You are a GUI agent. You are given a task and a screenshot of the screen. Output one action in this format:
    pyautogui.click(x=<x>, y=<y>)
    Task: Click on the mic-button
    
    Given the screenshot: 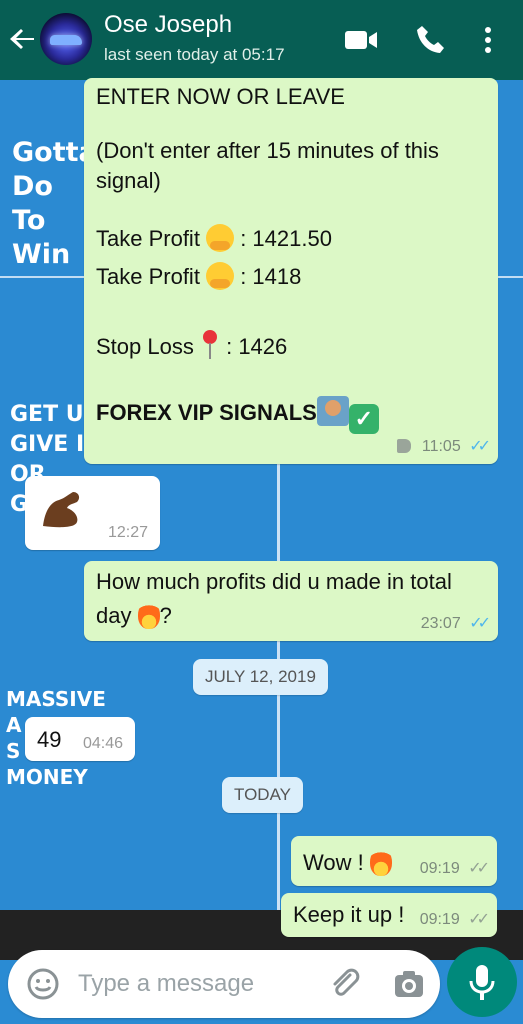 What is the action you would take?
    pyautogui.click(x=482, y=982)
    